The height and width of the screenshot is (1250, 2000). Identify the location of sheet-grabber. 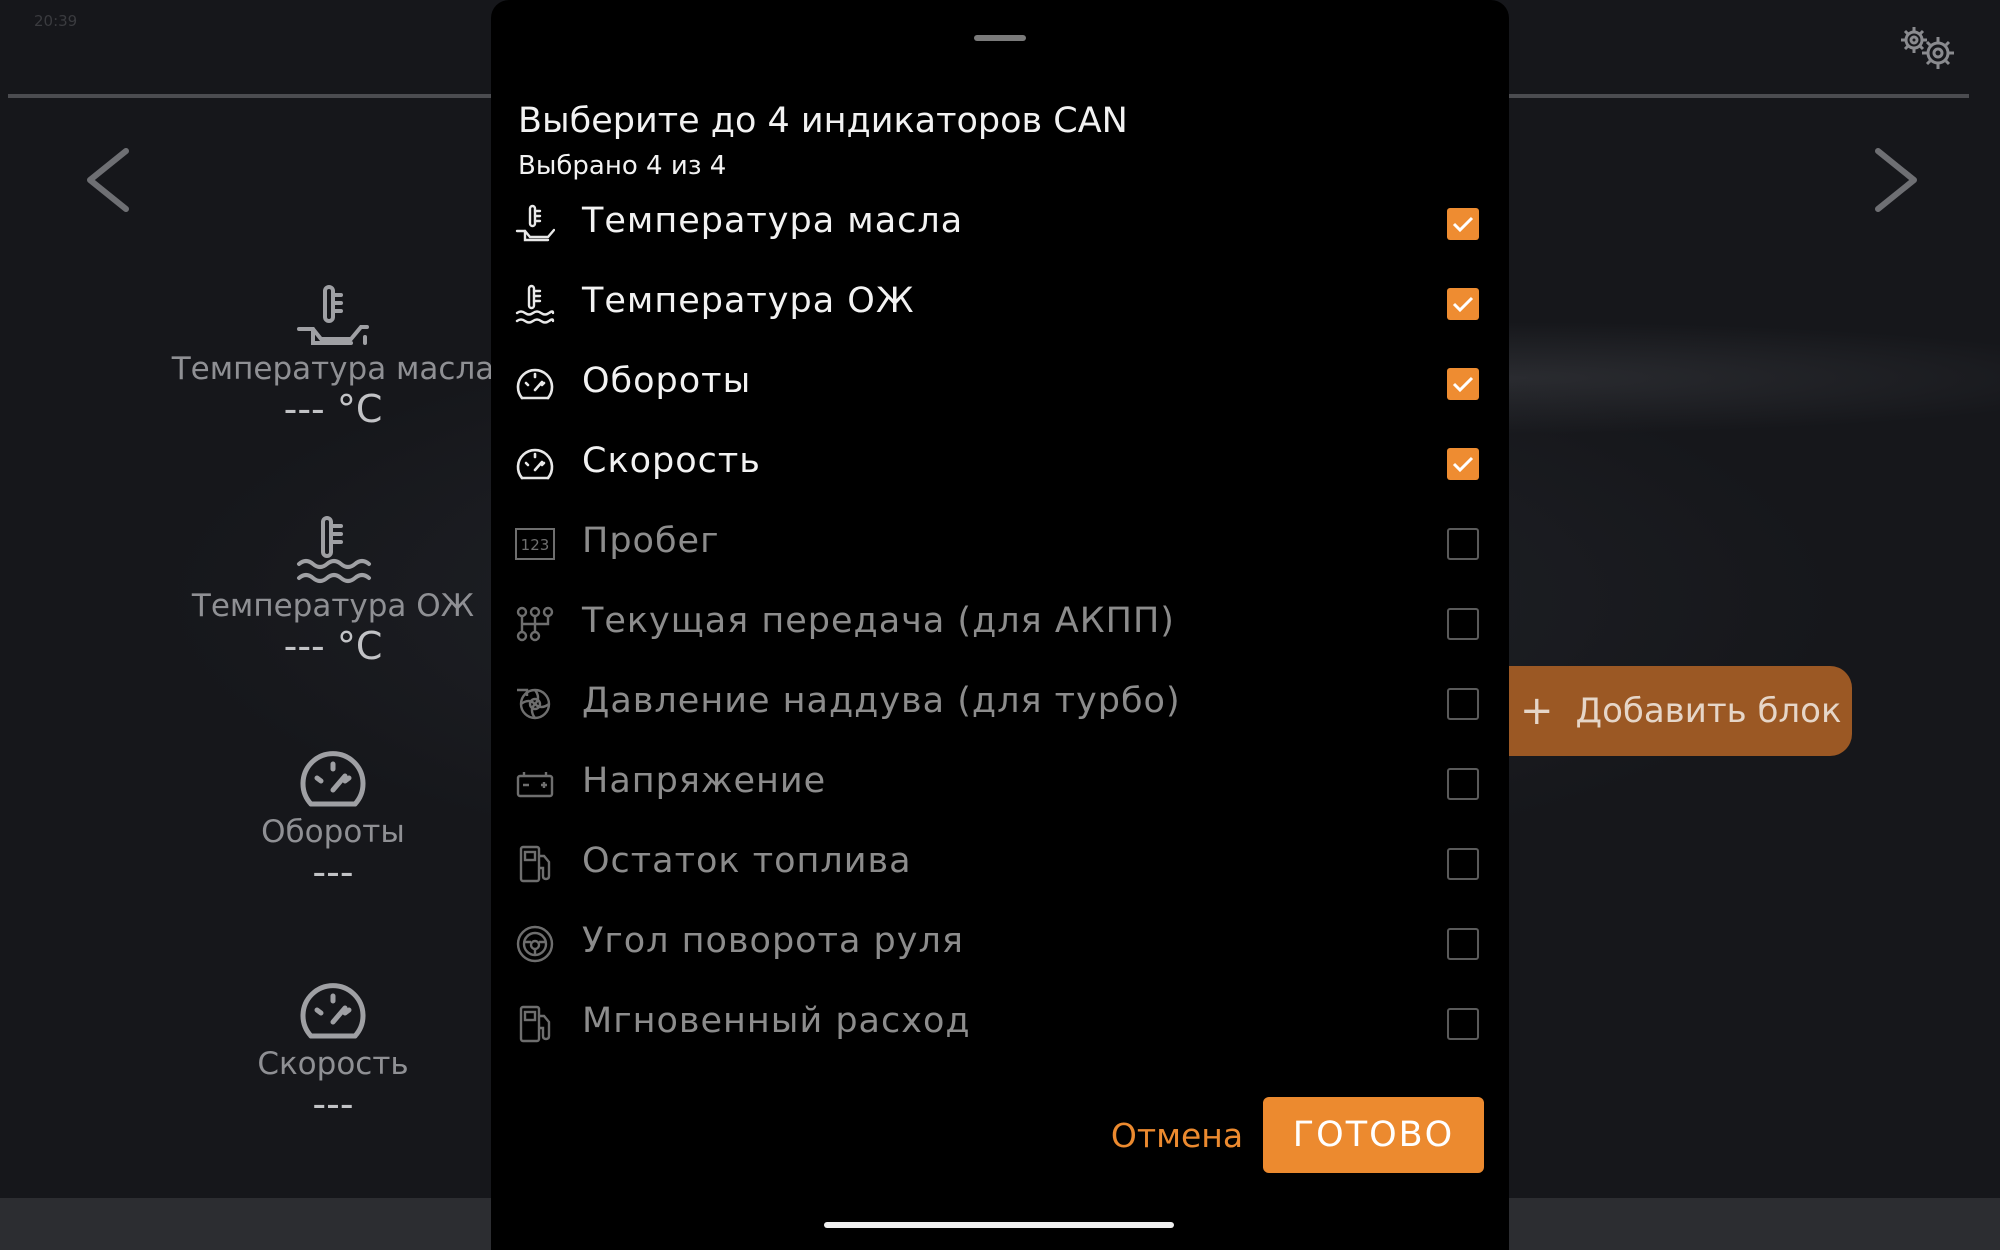
(1000, 38).